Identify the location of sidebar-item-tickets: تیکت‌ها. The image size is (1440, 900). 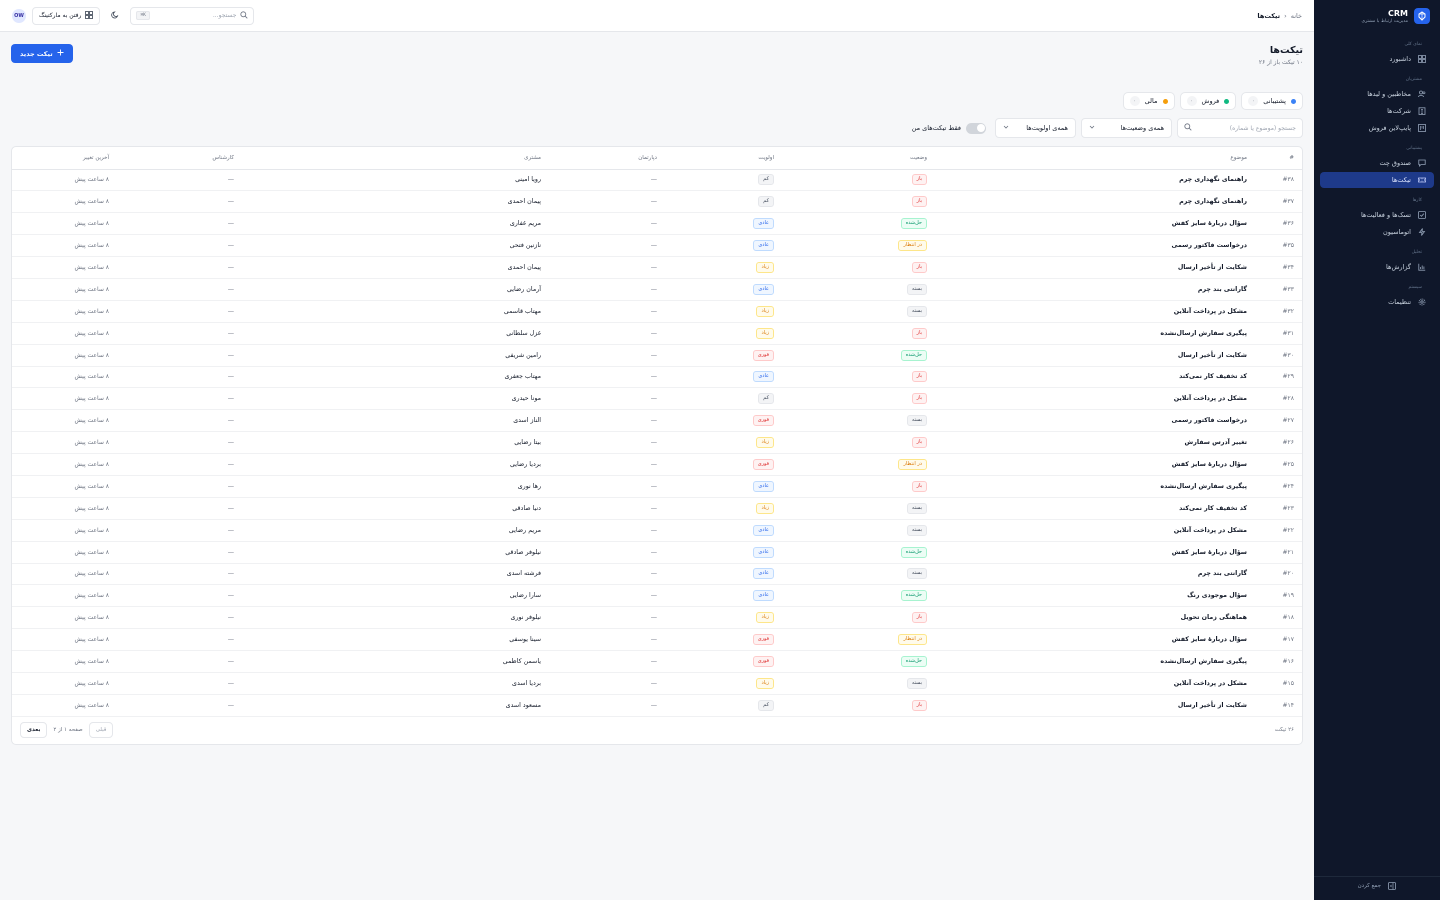
(1377, 180).